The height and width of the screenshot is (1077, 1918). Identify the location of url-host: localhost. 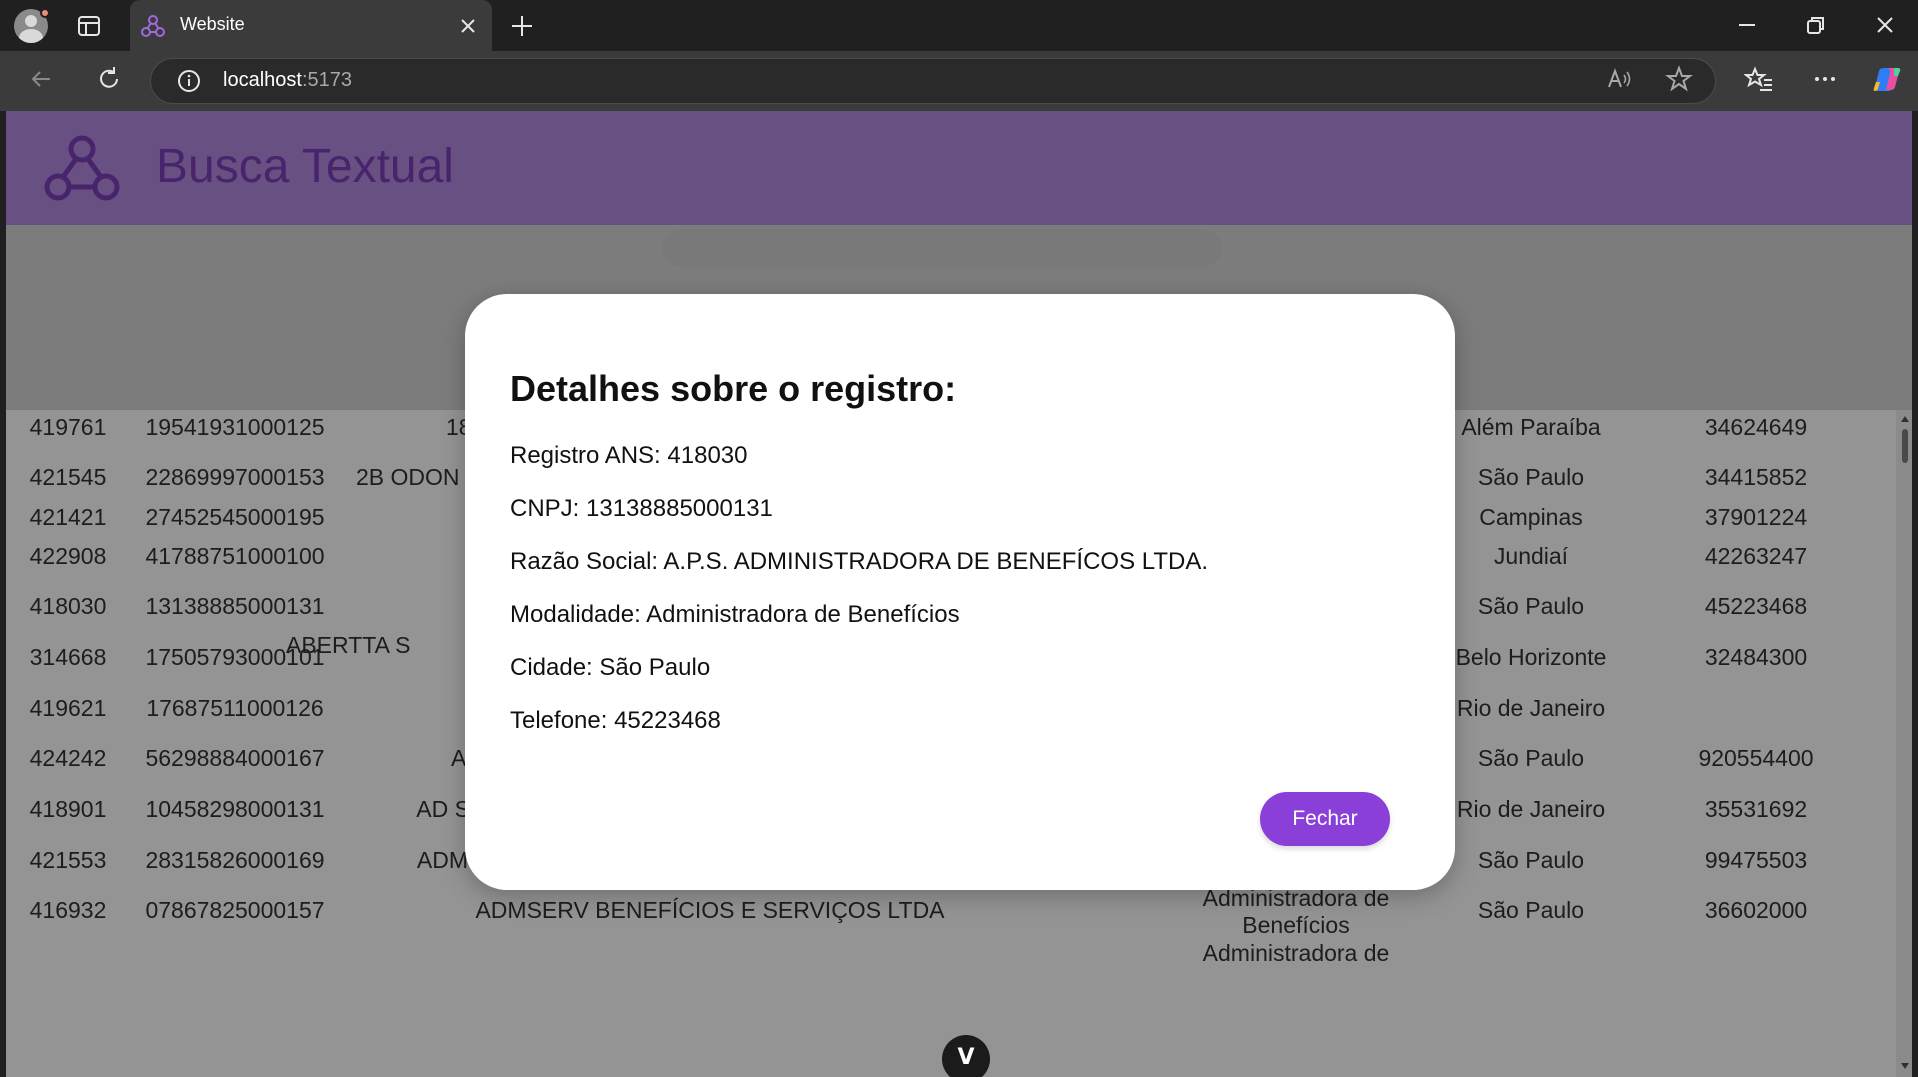
(262, 80).